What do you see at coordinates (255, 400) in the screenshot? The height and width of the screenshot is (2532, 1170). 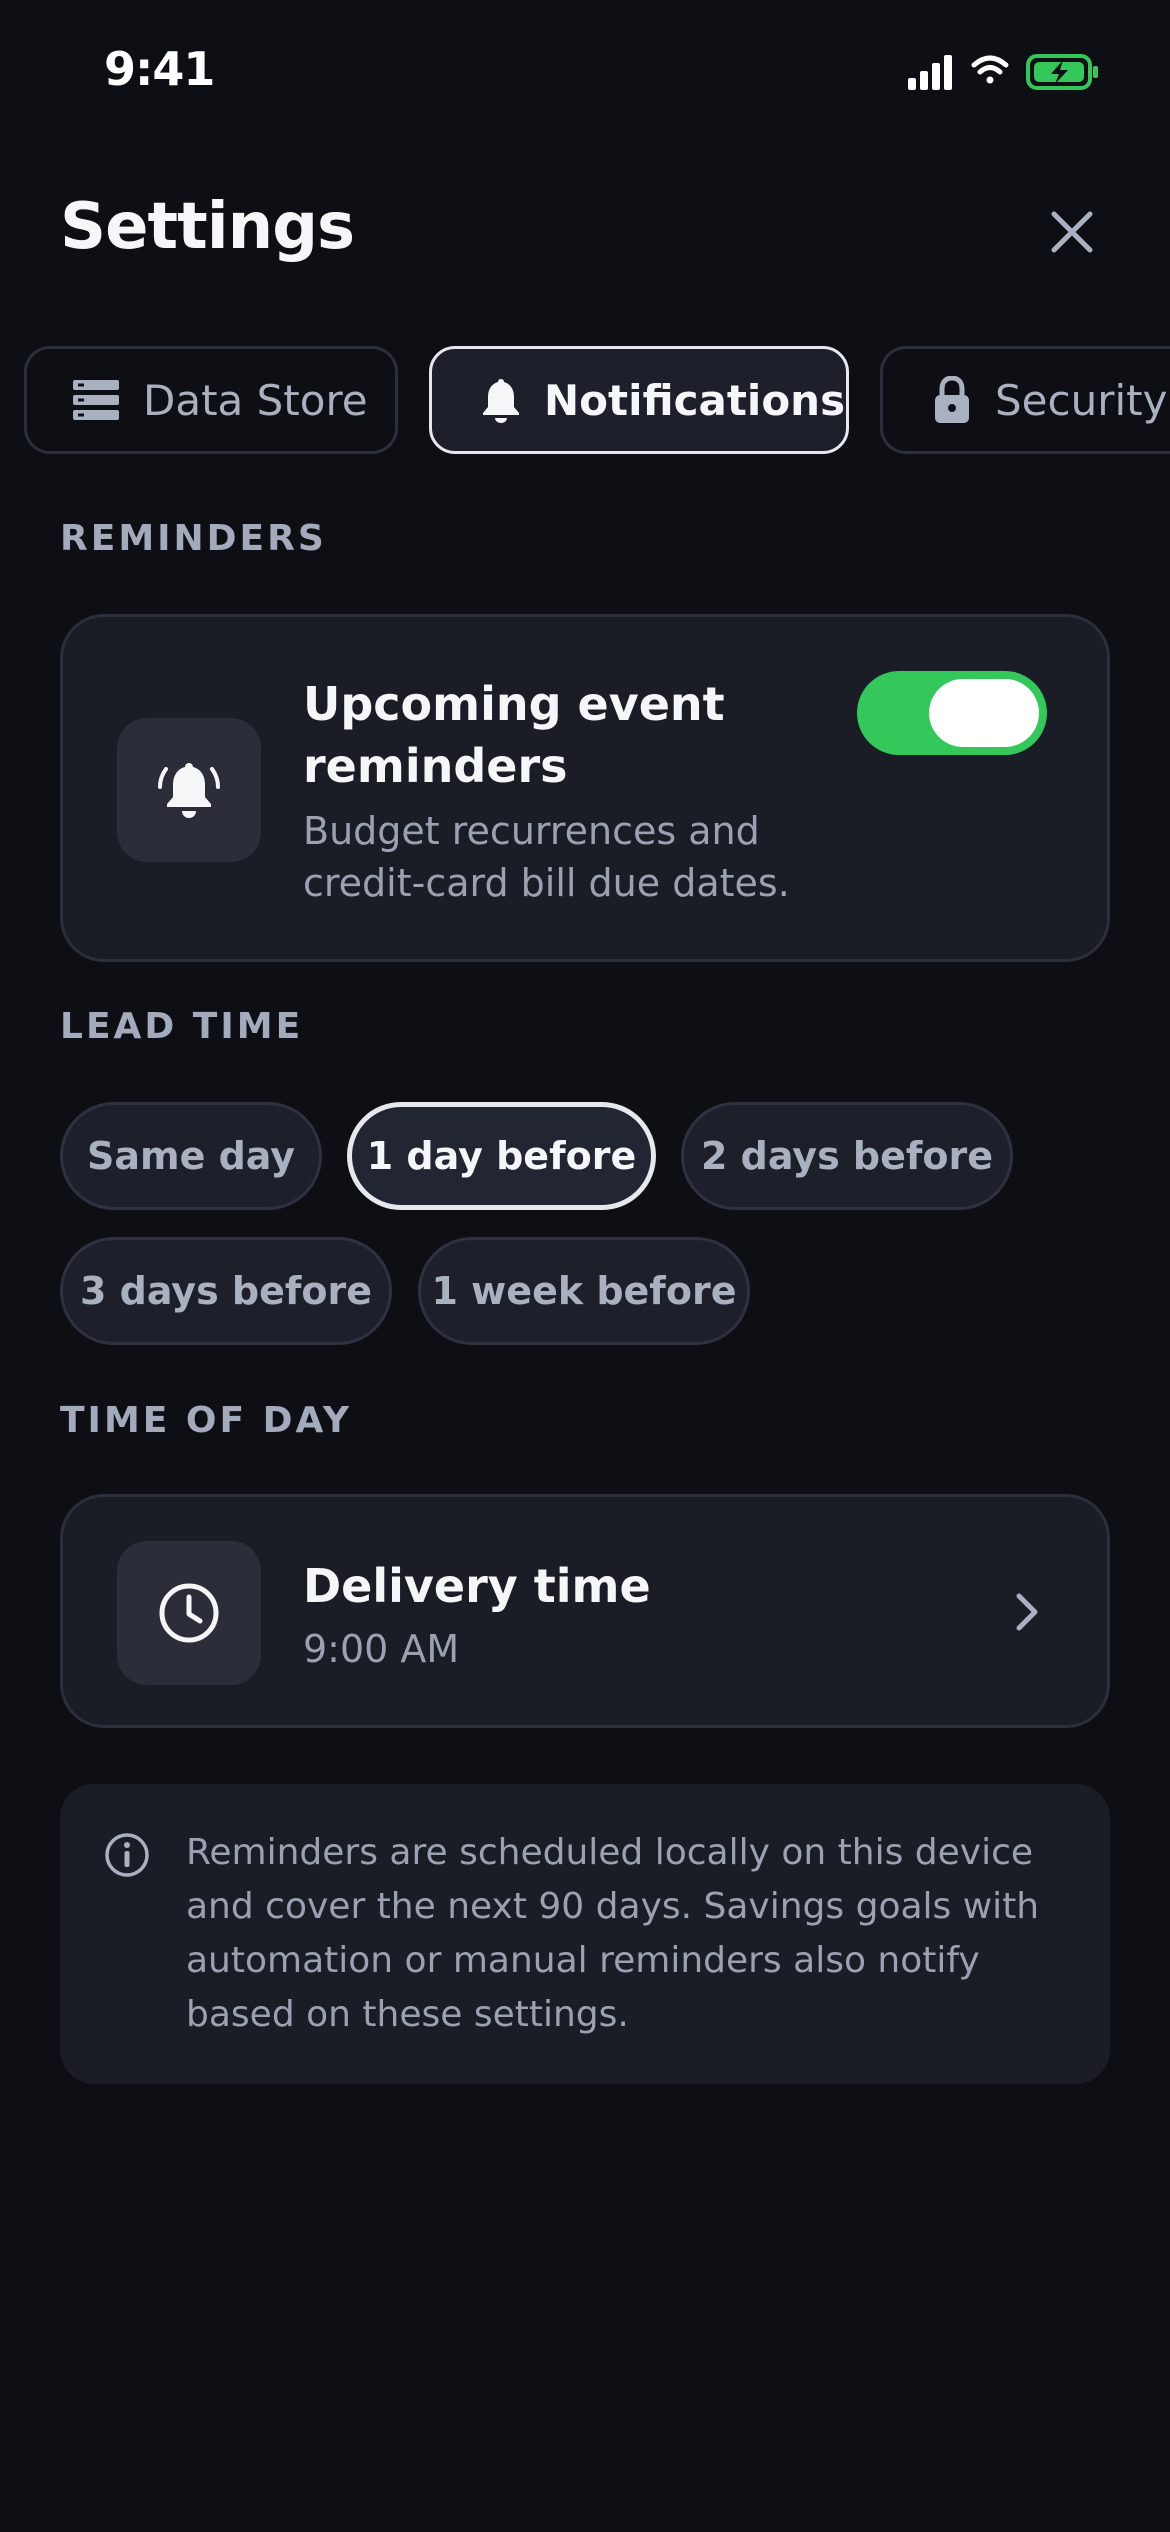 I see `tab-label: Data Store` at bounding box center [255, 400].